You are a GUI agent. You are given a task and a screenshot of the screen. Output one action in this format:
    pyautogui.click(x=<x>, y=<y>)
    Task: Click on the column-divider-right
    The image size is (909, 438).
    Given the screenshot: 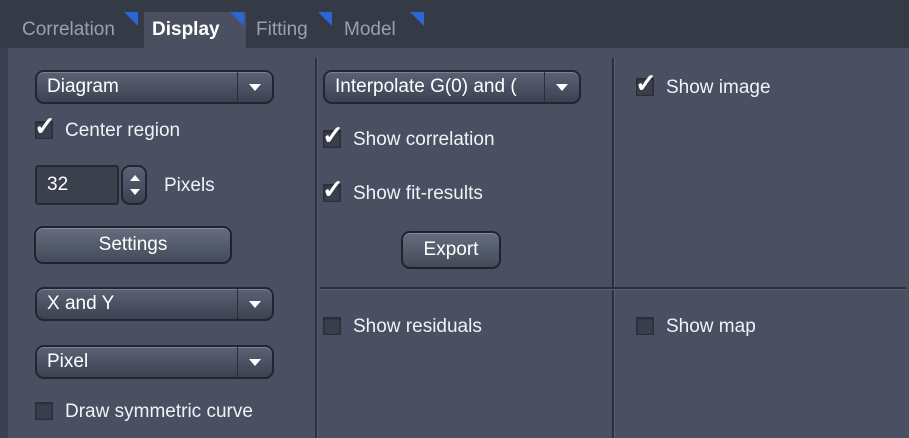 What is the action you would take?
    pyautogui.click(x=613, y=248)
    